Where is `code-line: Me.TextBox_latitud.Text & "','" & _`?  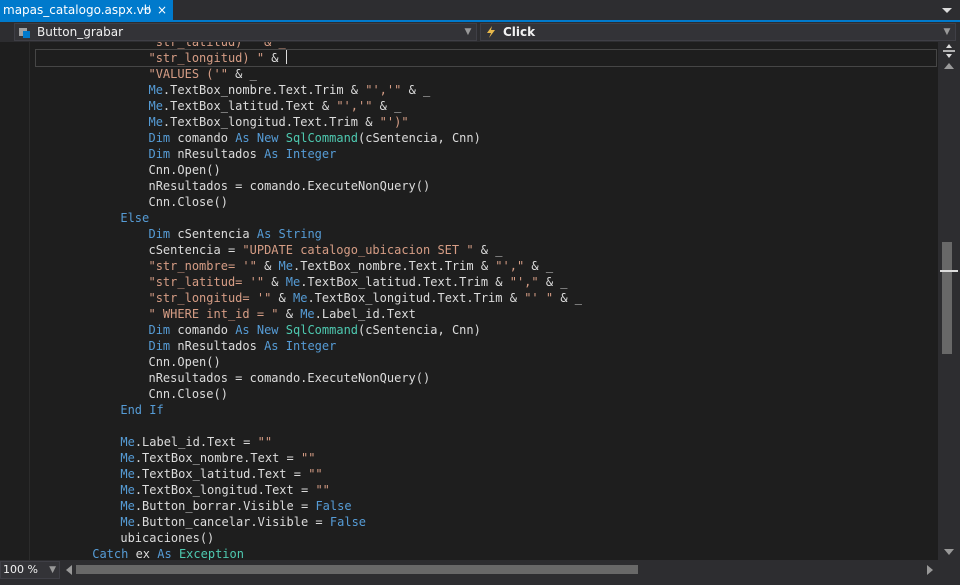 code-line: Me.TextBox_latitud.Text & "','" & _ is located at coordinates (218, 106).